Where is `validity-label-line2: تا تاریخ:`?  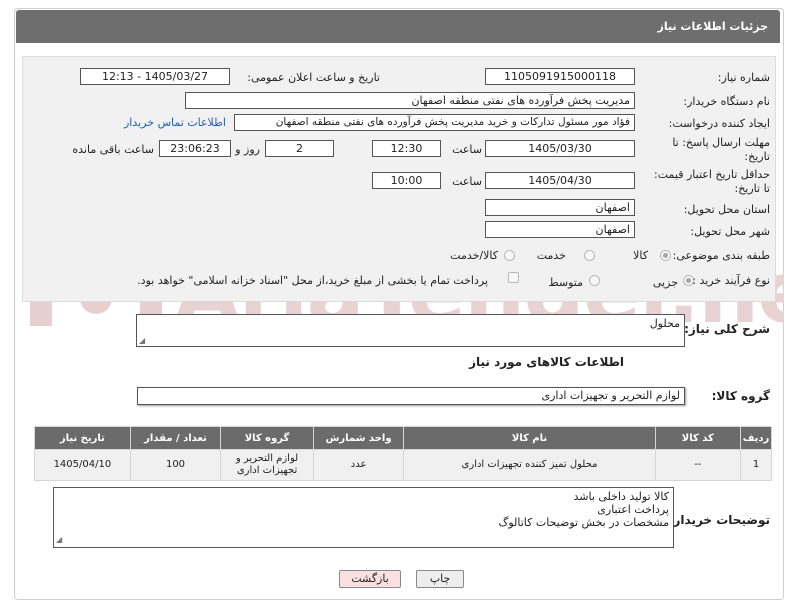 validity-label-line2: تا تاریخ: is located at coordinates (752, 188).